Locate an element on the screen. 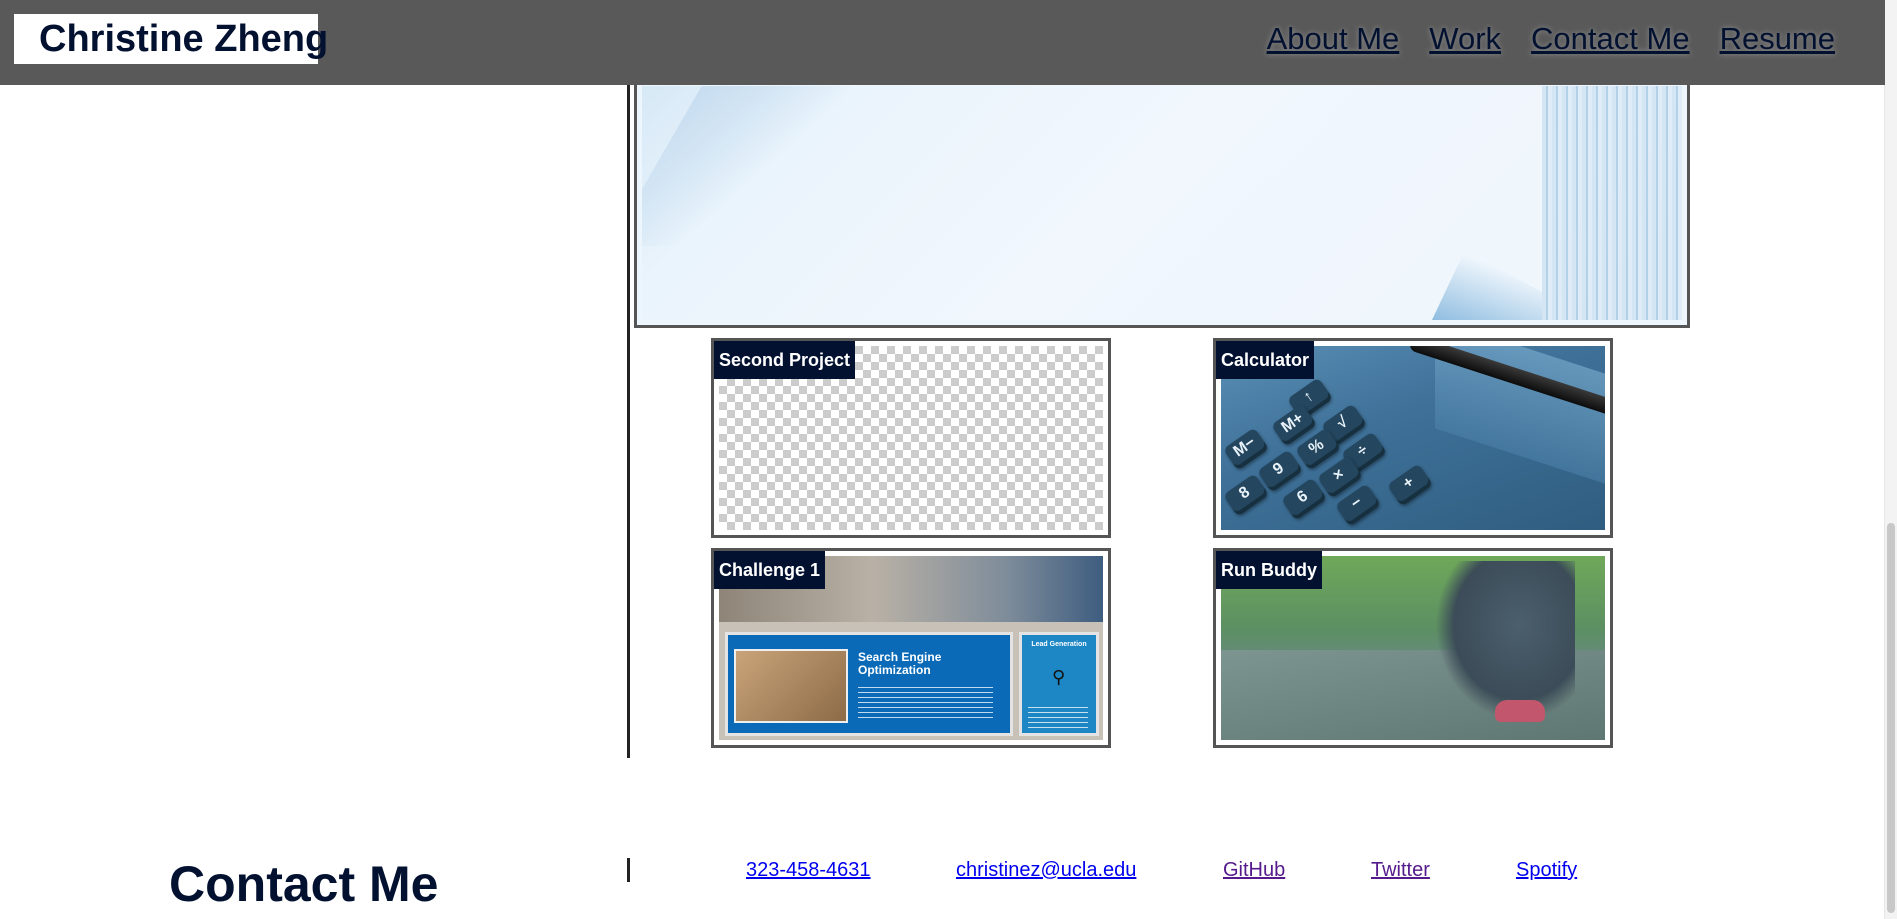 The height and width of the screenshot is (919, 1897). project-card-calculator: Calculator ↑ M+ √ M− % ÷ 9 × + 8 6 − is located at coordinates (1413, 438).